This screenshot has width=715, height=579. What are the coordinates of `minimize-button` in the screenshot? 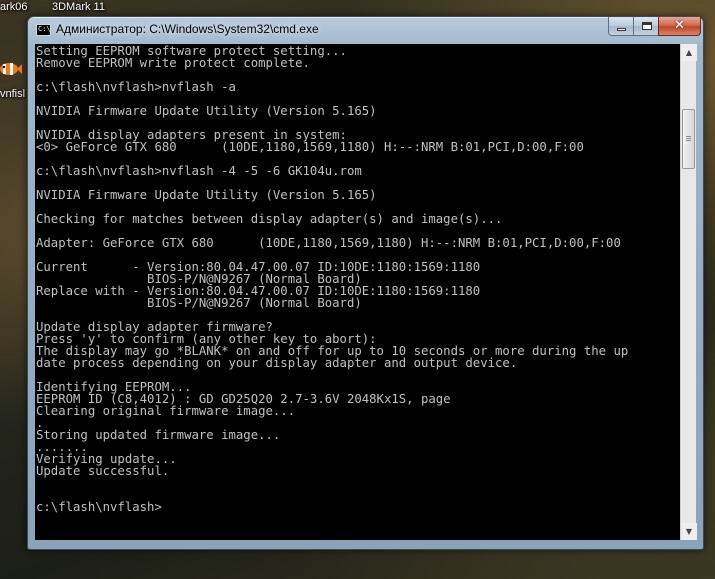 It's located at (621, 26).